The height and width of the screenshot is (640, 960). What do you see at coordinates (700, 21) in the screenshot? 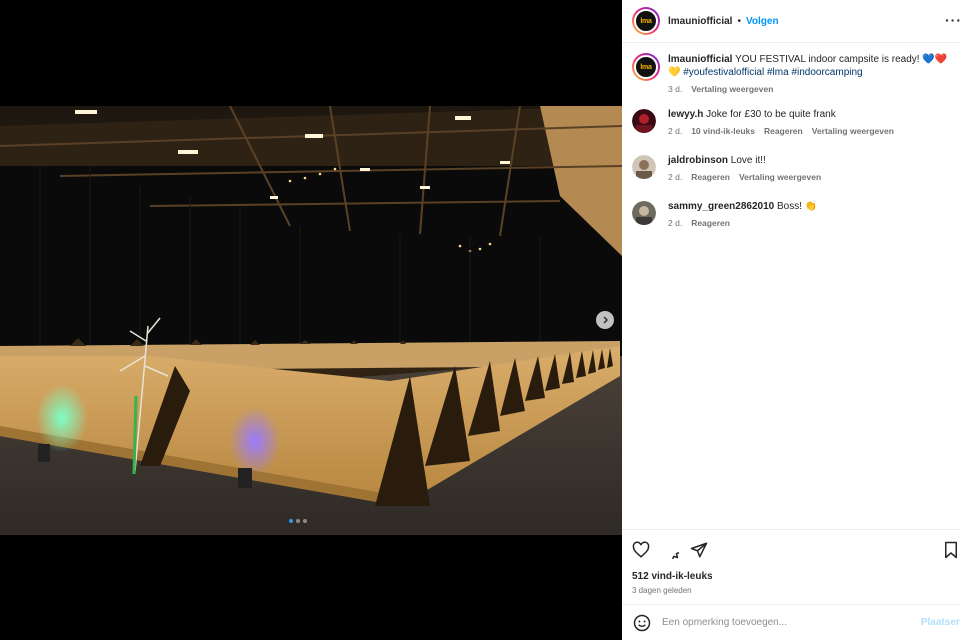
I see `author-username: lmauniofficial` at bounding box center [700, 21].